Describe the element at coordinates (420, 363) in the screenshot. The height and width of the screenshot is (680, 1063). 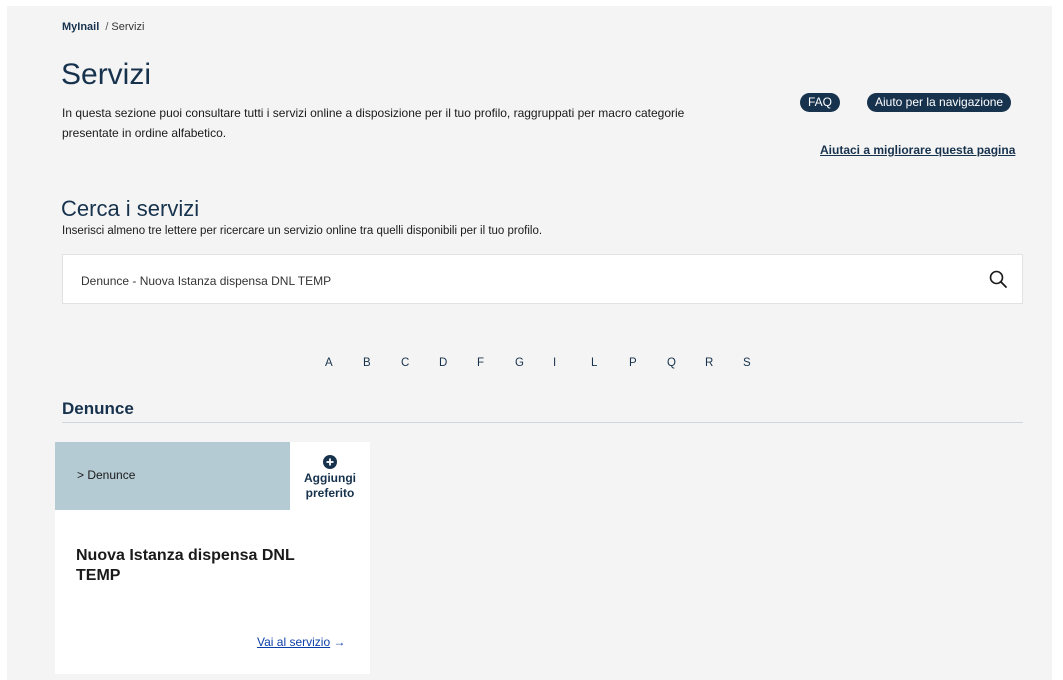
I see `letter-c: C` at that location.